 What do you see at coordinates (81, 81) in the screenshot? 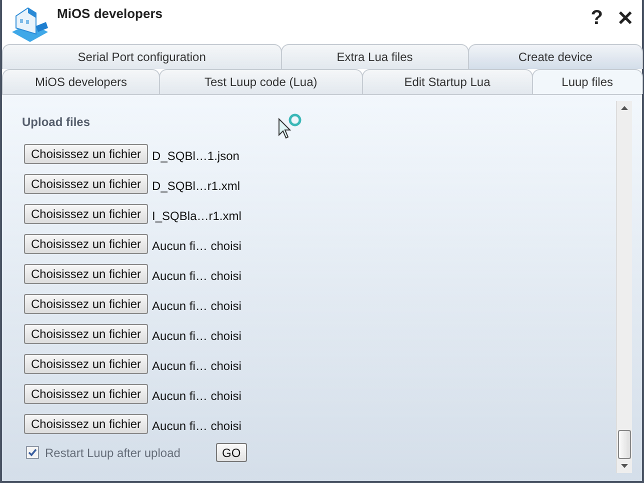
I see `tab: MiOS developers` at bounding box center [81, 81].